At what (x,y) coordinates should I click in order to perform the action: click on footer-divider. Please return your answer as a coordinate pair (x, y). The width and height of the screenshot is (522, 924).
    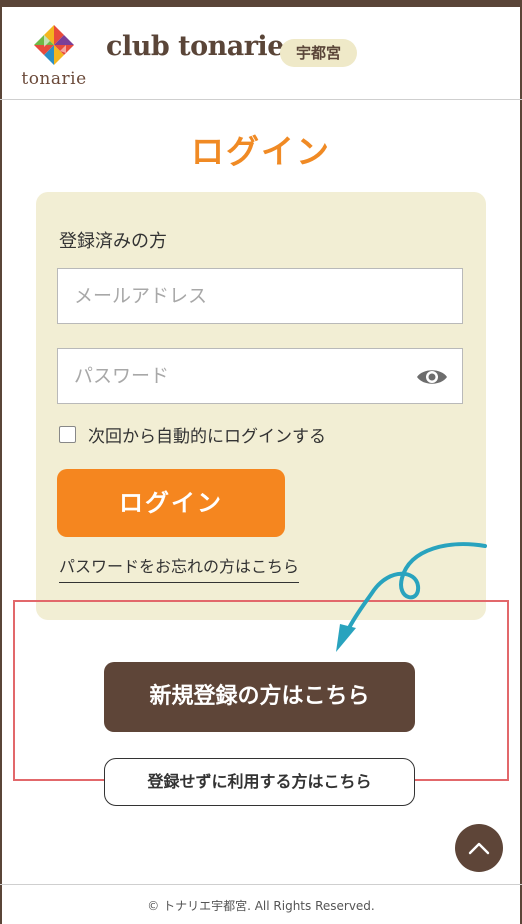
    Looking at the image, I should click on (261, 884).